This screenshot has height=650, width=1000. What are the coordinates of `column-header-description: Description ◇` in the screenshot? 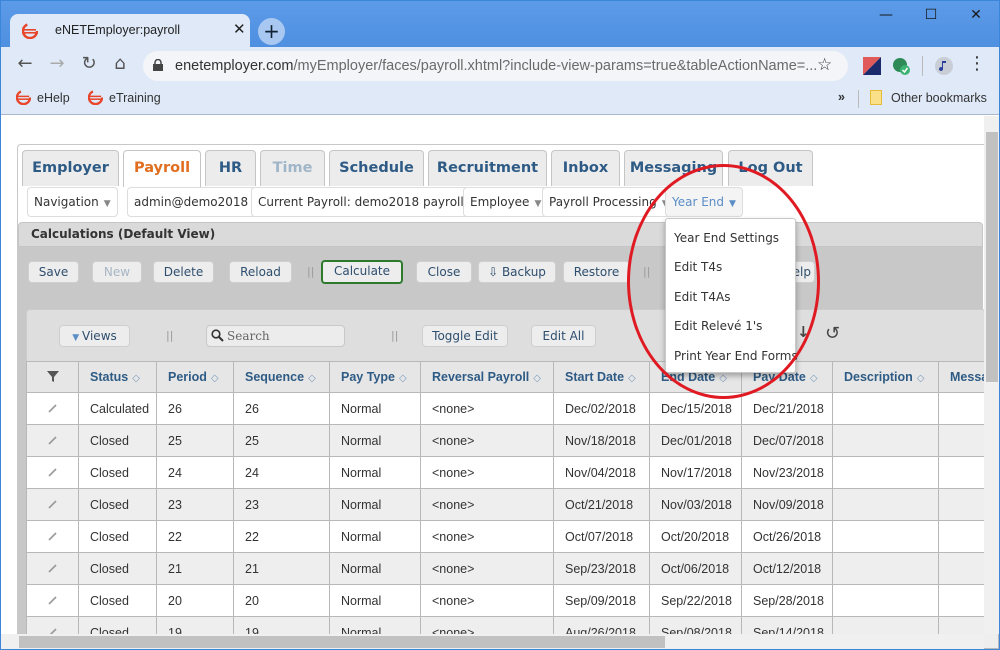 It's located at (885, 377).